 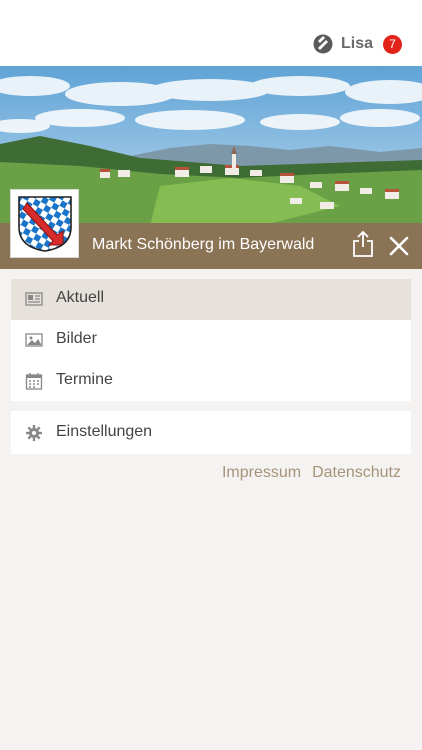 What do you see at coordinates (323, 44) in the screenshot?
I see `app-logo-icon` at bounding box center [323, 44].